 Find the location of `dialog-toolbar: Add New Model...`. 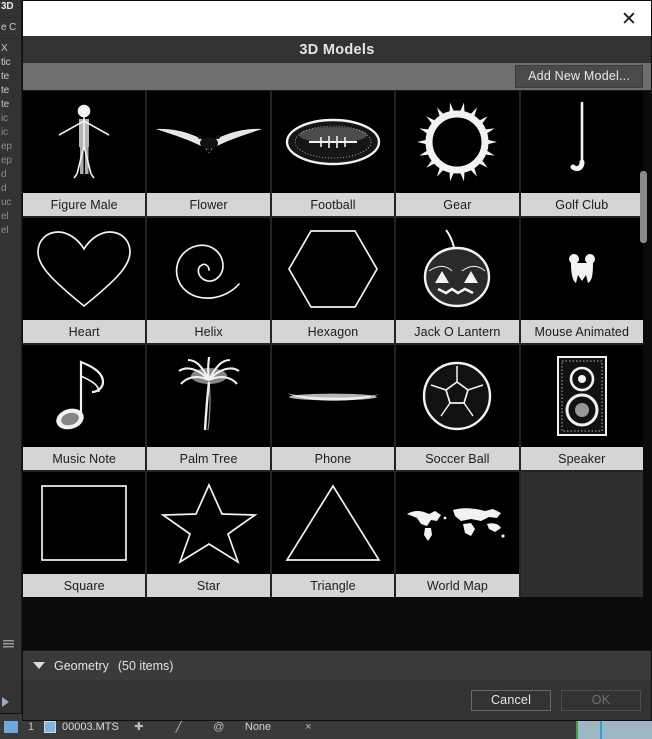

dialog-toolbar: Add New Model... is located at coordinates (337, 77).